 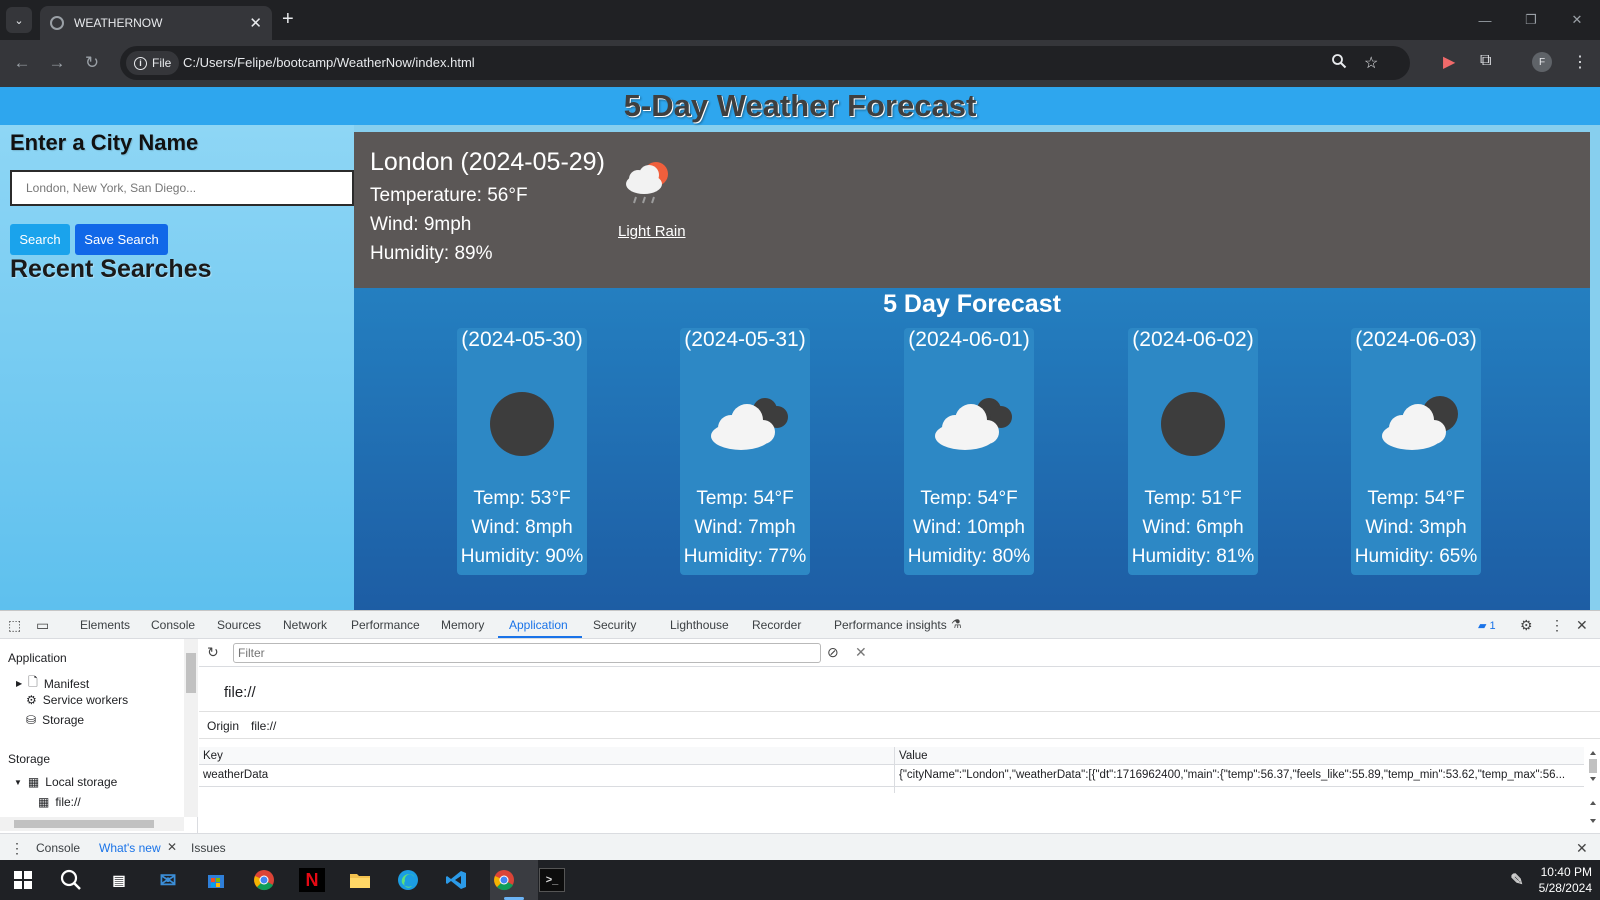 What do you see at coordinates (40, 239) in the screenshot?
I see `search-button: Search` at bounding box center [40, 239].